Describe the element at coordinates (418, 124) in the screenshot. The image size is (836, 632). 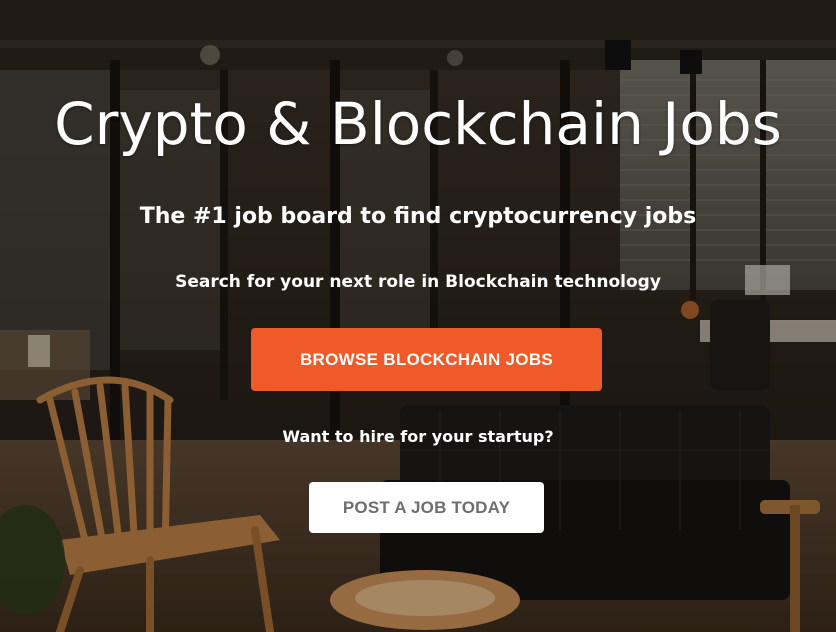
I see `page-title: Crypto & Blockchain Jobs` at that location.